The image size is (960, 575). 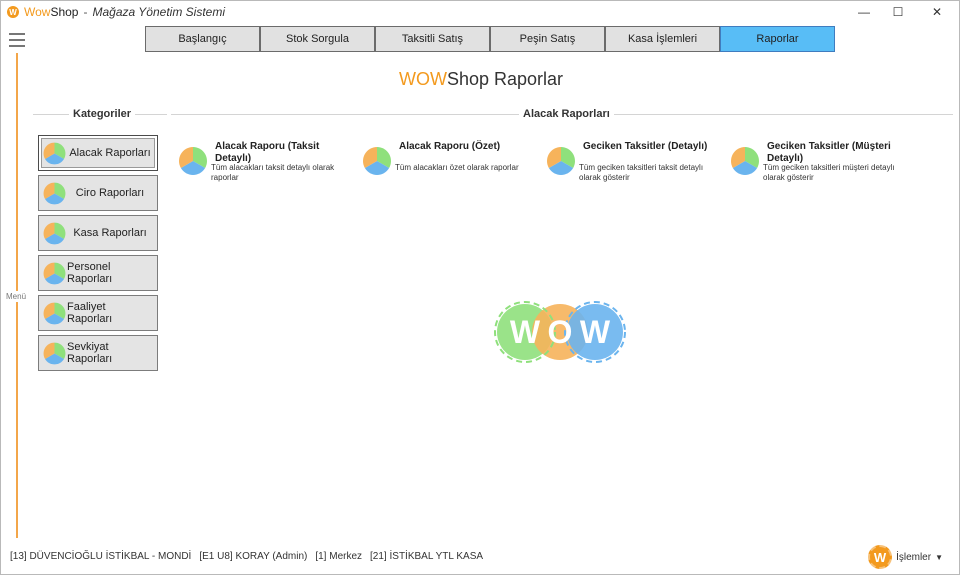 I want to click on page-title: WOWShop Raporlar, so click(x=480, y=79).